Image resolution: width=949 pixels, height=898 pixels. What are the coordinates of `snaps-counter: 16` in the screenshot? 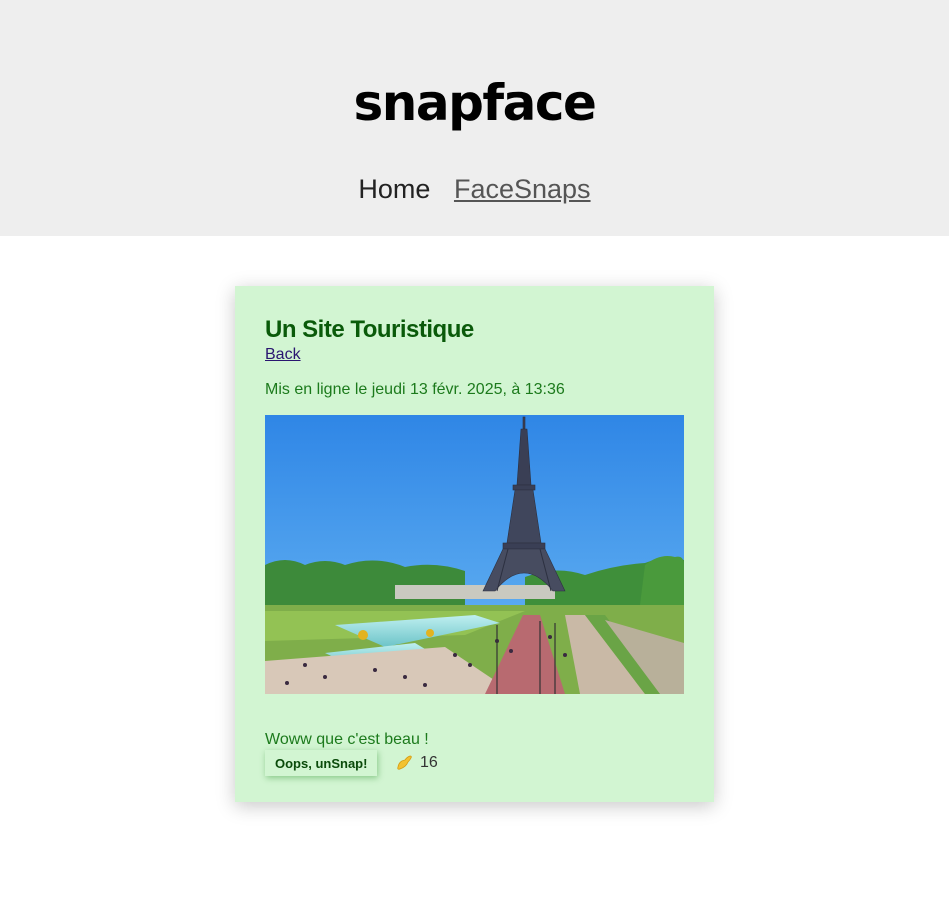 It's located at (417, 763).